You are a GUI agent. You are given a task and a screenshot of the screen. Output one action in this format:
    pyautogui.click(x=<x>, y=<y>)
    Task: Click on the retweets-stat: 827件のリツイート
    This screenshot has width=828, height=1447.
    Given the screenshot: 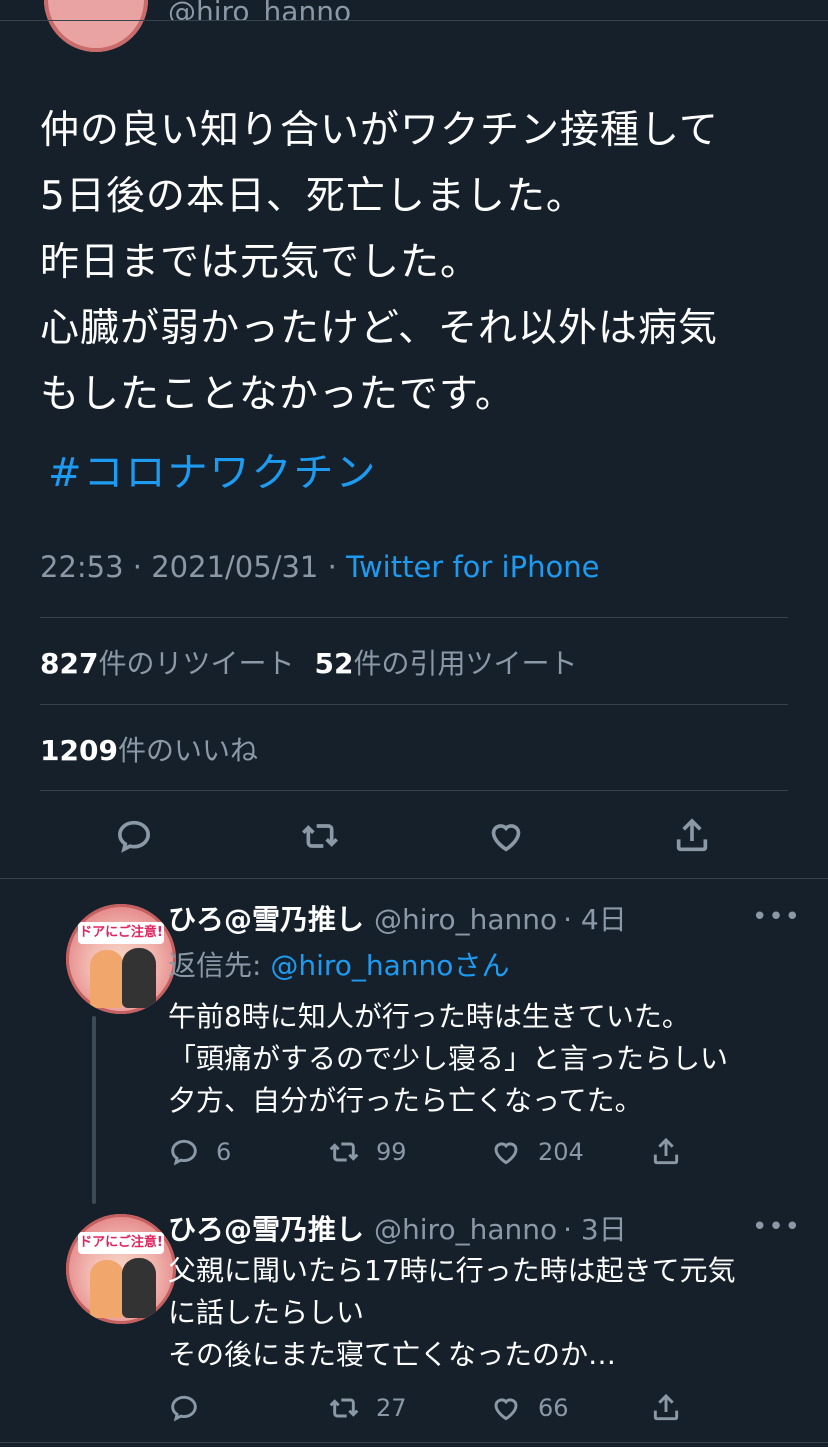 What is the action you would take?
    pyautogui.click(x=167, y=663)
    